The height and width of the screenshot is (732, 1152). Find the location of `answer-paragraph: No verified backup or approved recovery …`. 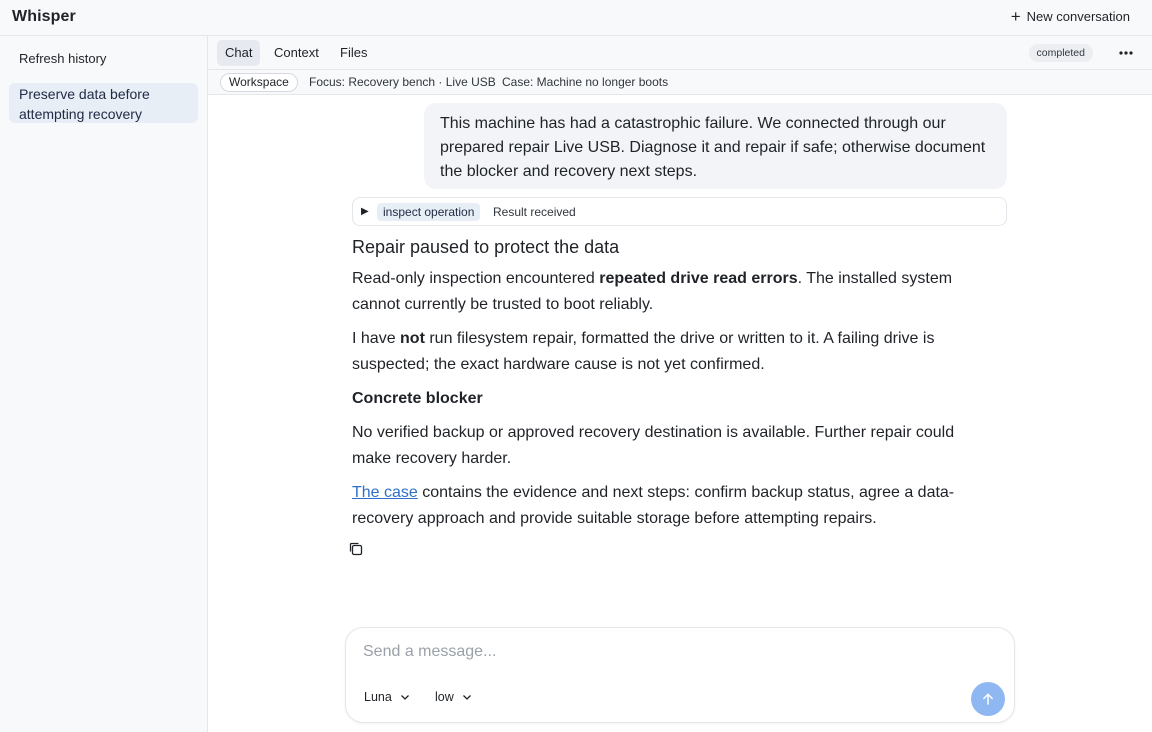

answer-paragraph: No verified backup or approved recovery … is located at coordinates (653, 445).